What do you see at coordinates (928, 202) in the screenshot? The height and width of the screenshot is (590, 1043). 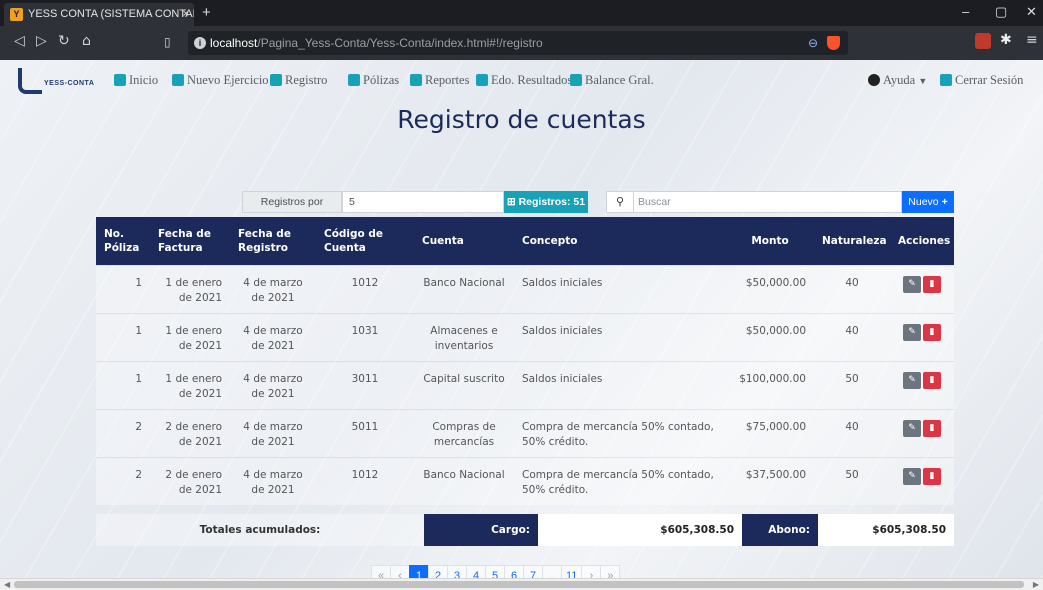 I see `new-button: Nuevo +` at bounding box center [928, 202].